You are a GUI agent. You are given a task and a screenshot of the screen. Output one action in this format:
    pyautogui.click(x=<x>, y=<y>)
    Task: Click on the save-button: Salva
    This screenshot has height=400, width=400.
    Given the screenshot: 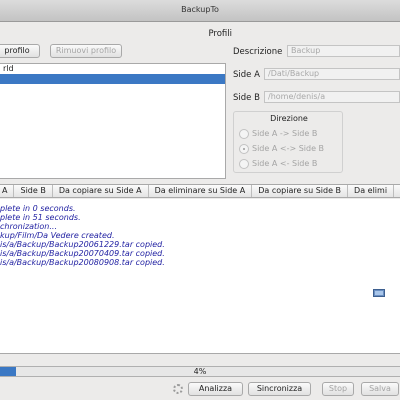 What is the action you would take?
    pyautogui.click(x=380, y=389)
    